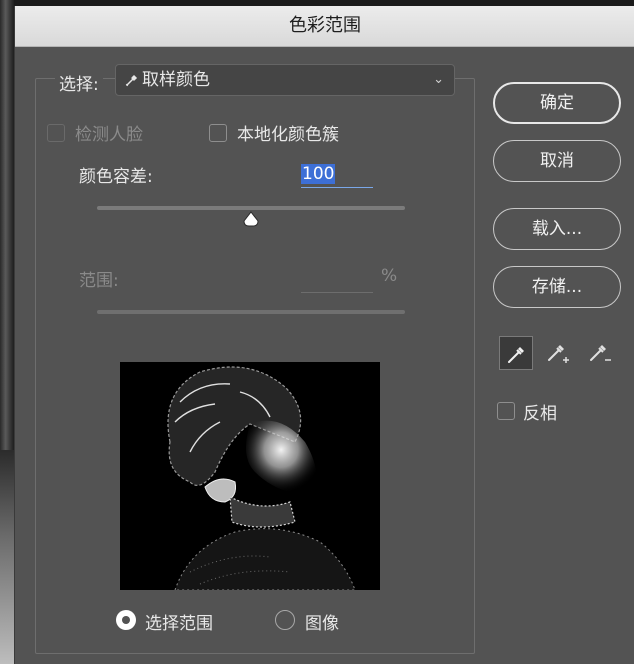 The height and width of the screenshot is (664, 634). I want to click on ok-button: 确定, so click(557, 103).